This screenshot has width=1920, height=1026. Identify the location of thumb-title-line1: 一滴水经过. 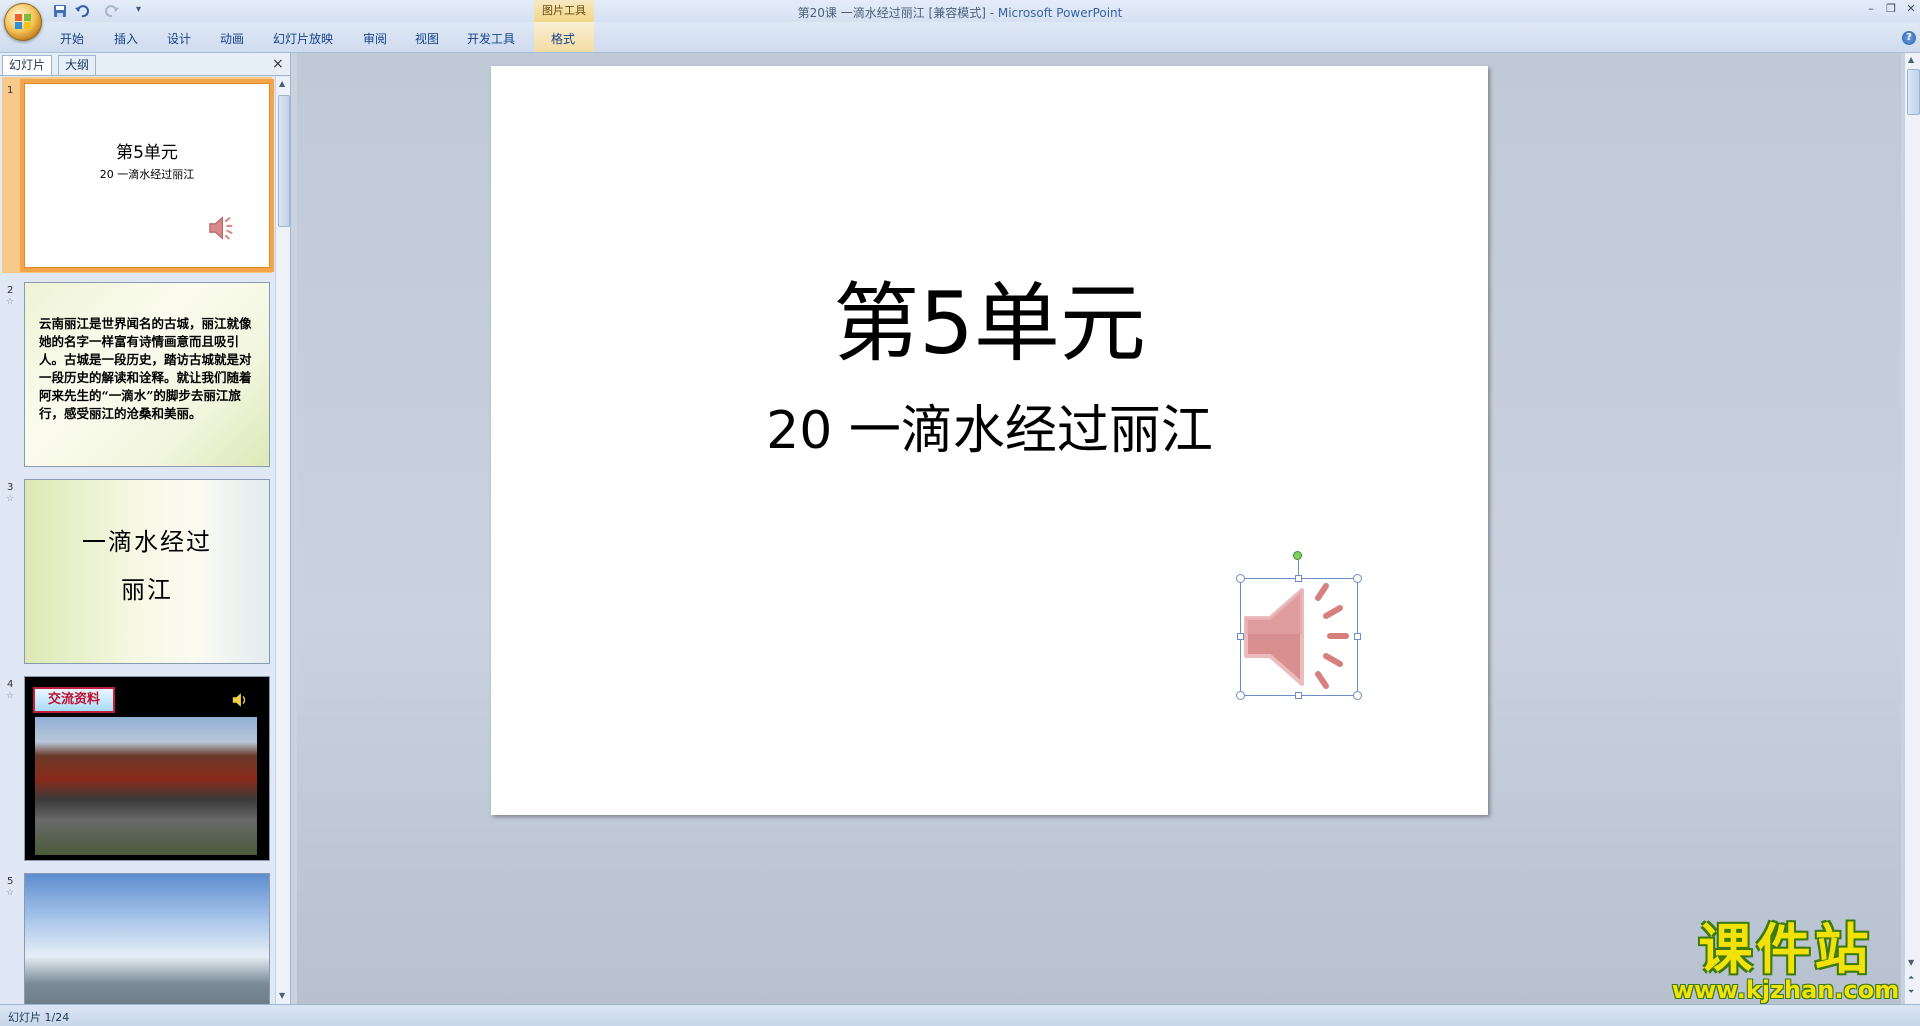
(147, 542).